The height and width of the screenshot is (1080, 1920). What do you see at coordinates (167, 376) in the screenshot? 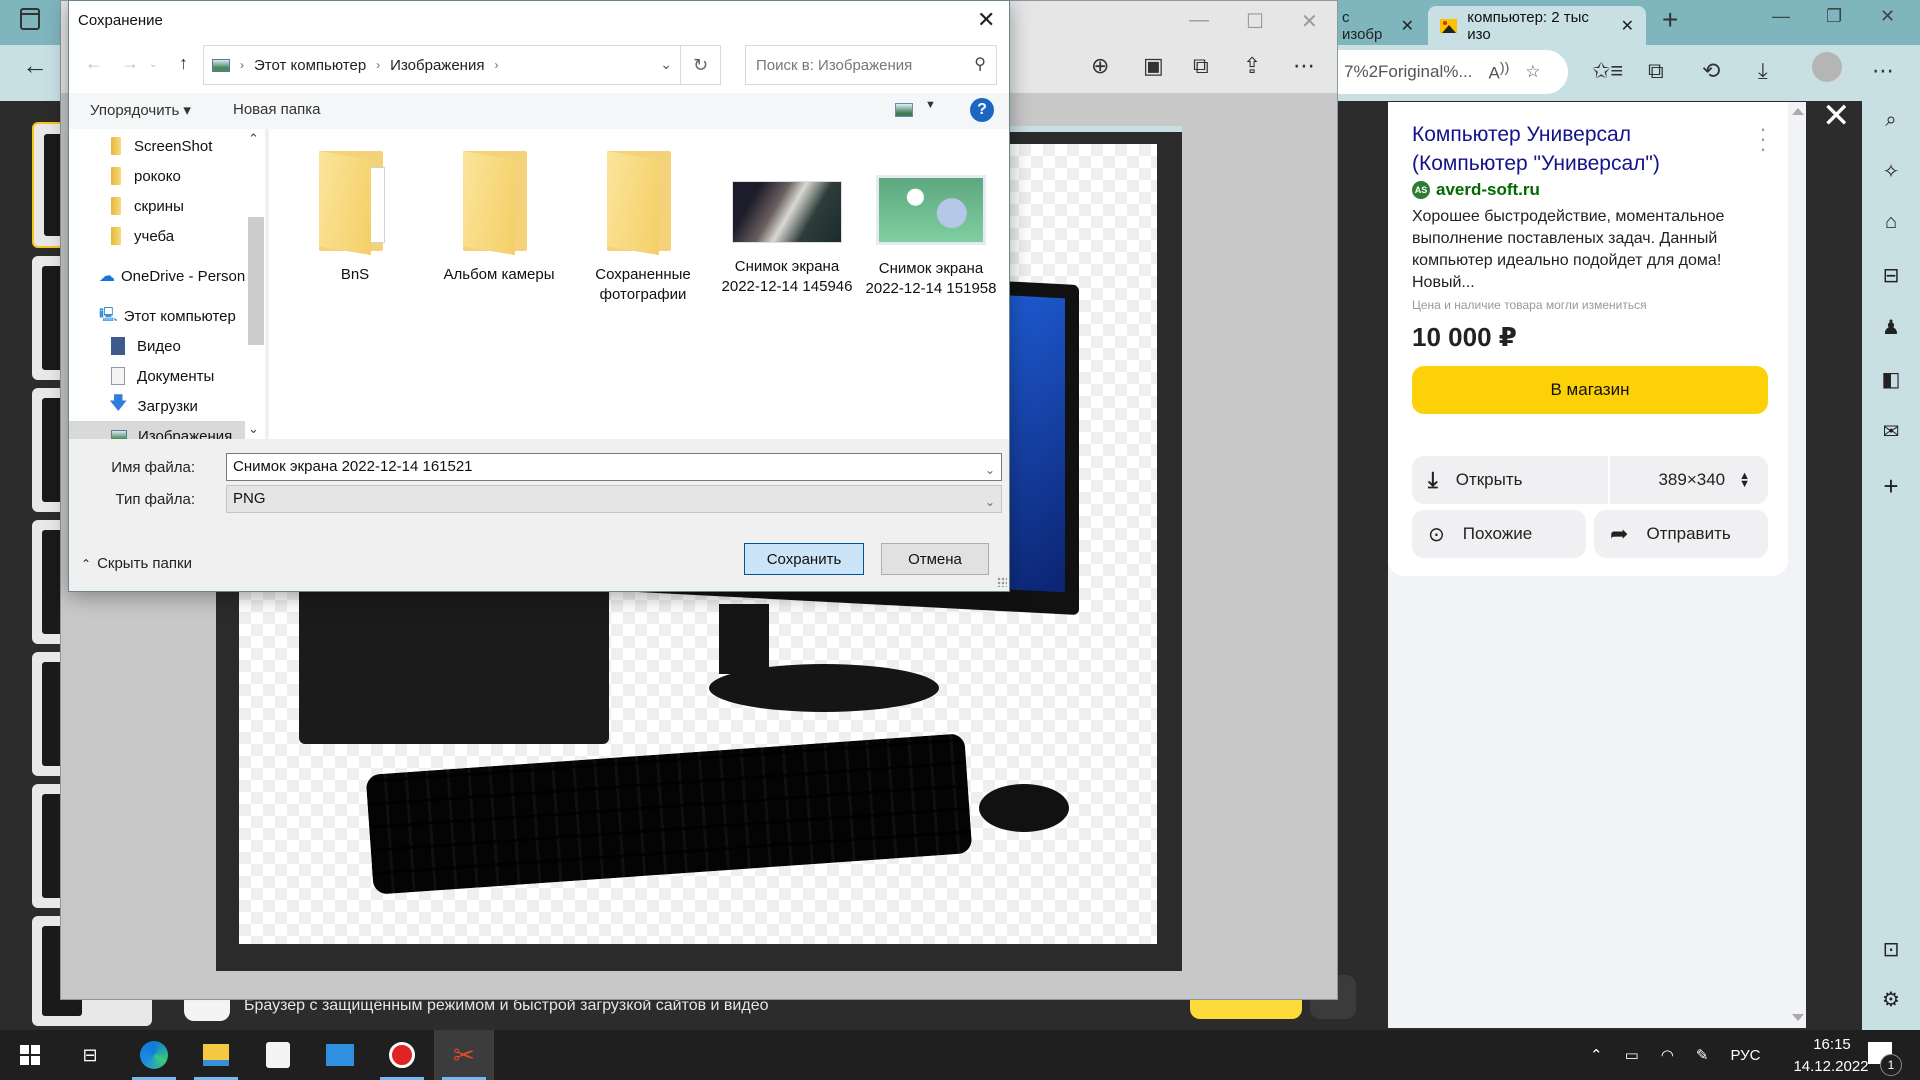
I see `nav-item-documents: Документы` at bounding box center [167, 376].